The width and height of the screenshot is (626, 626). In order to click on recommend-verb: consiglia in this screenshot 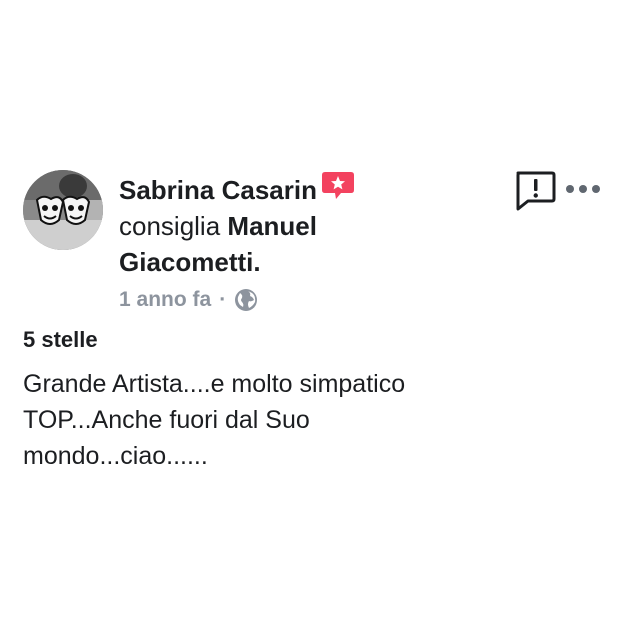, I will do `click(170, 226)`.